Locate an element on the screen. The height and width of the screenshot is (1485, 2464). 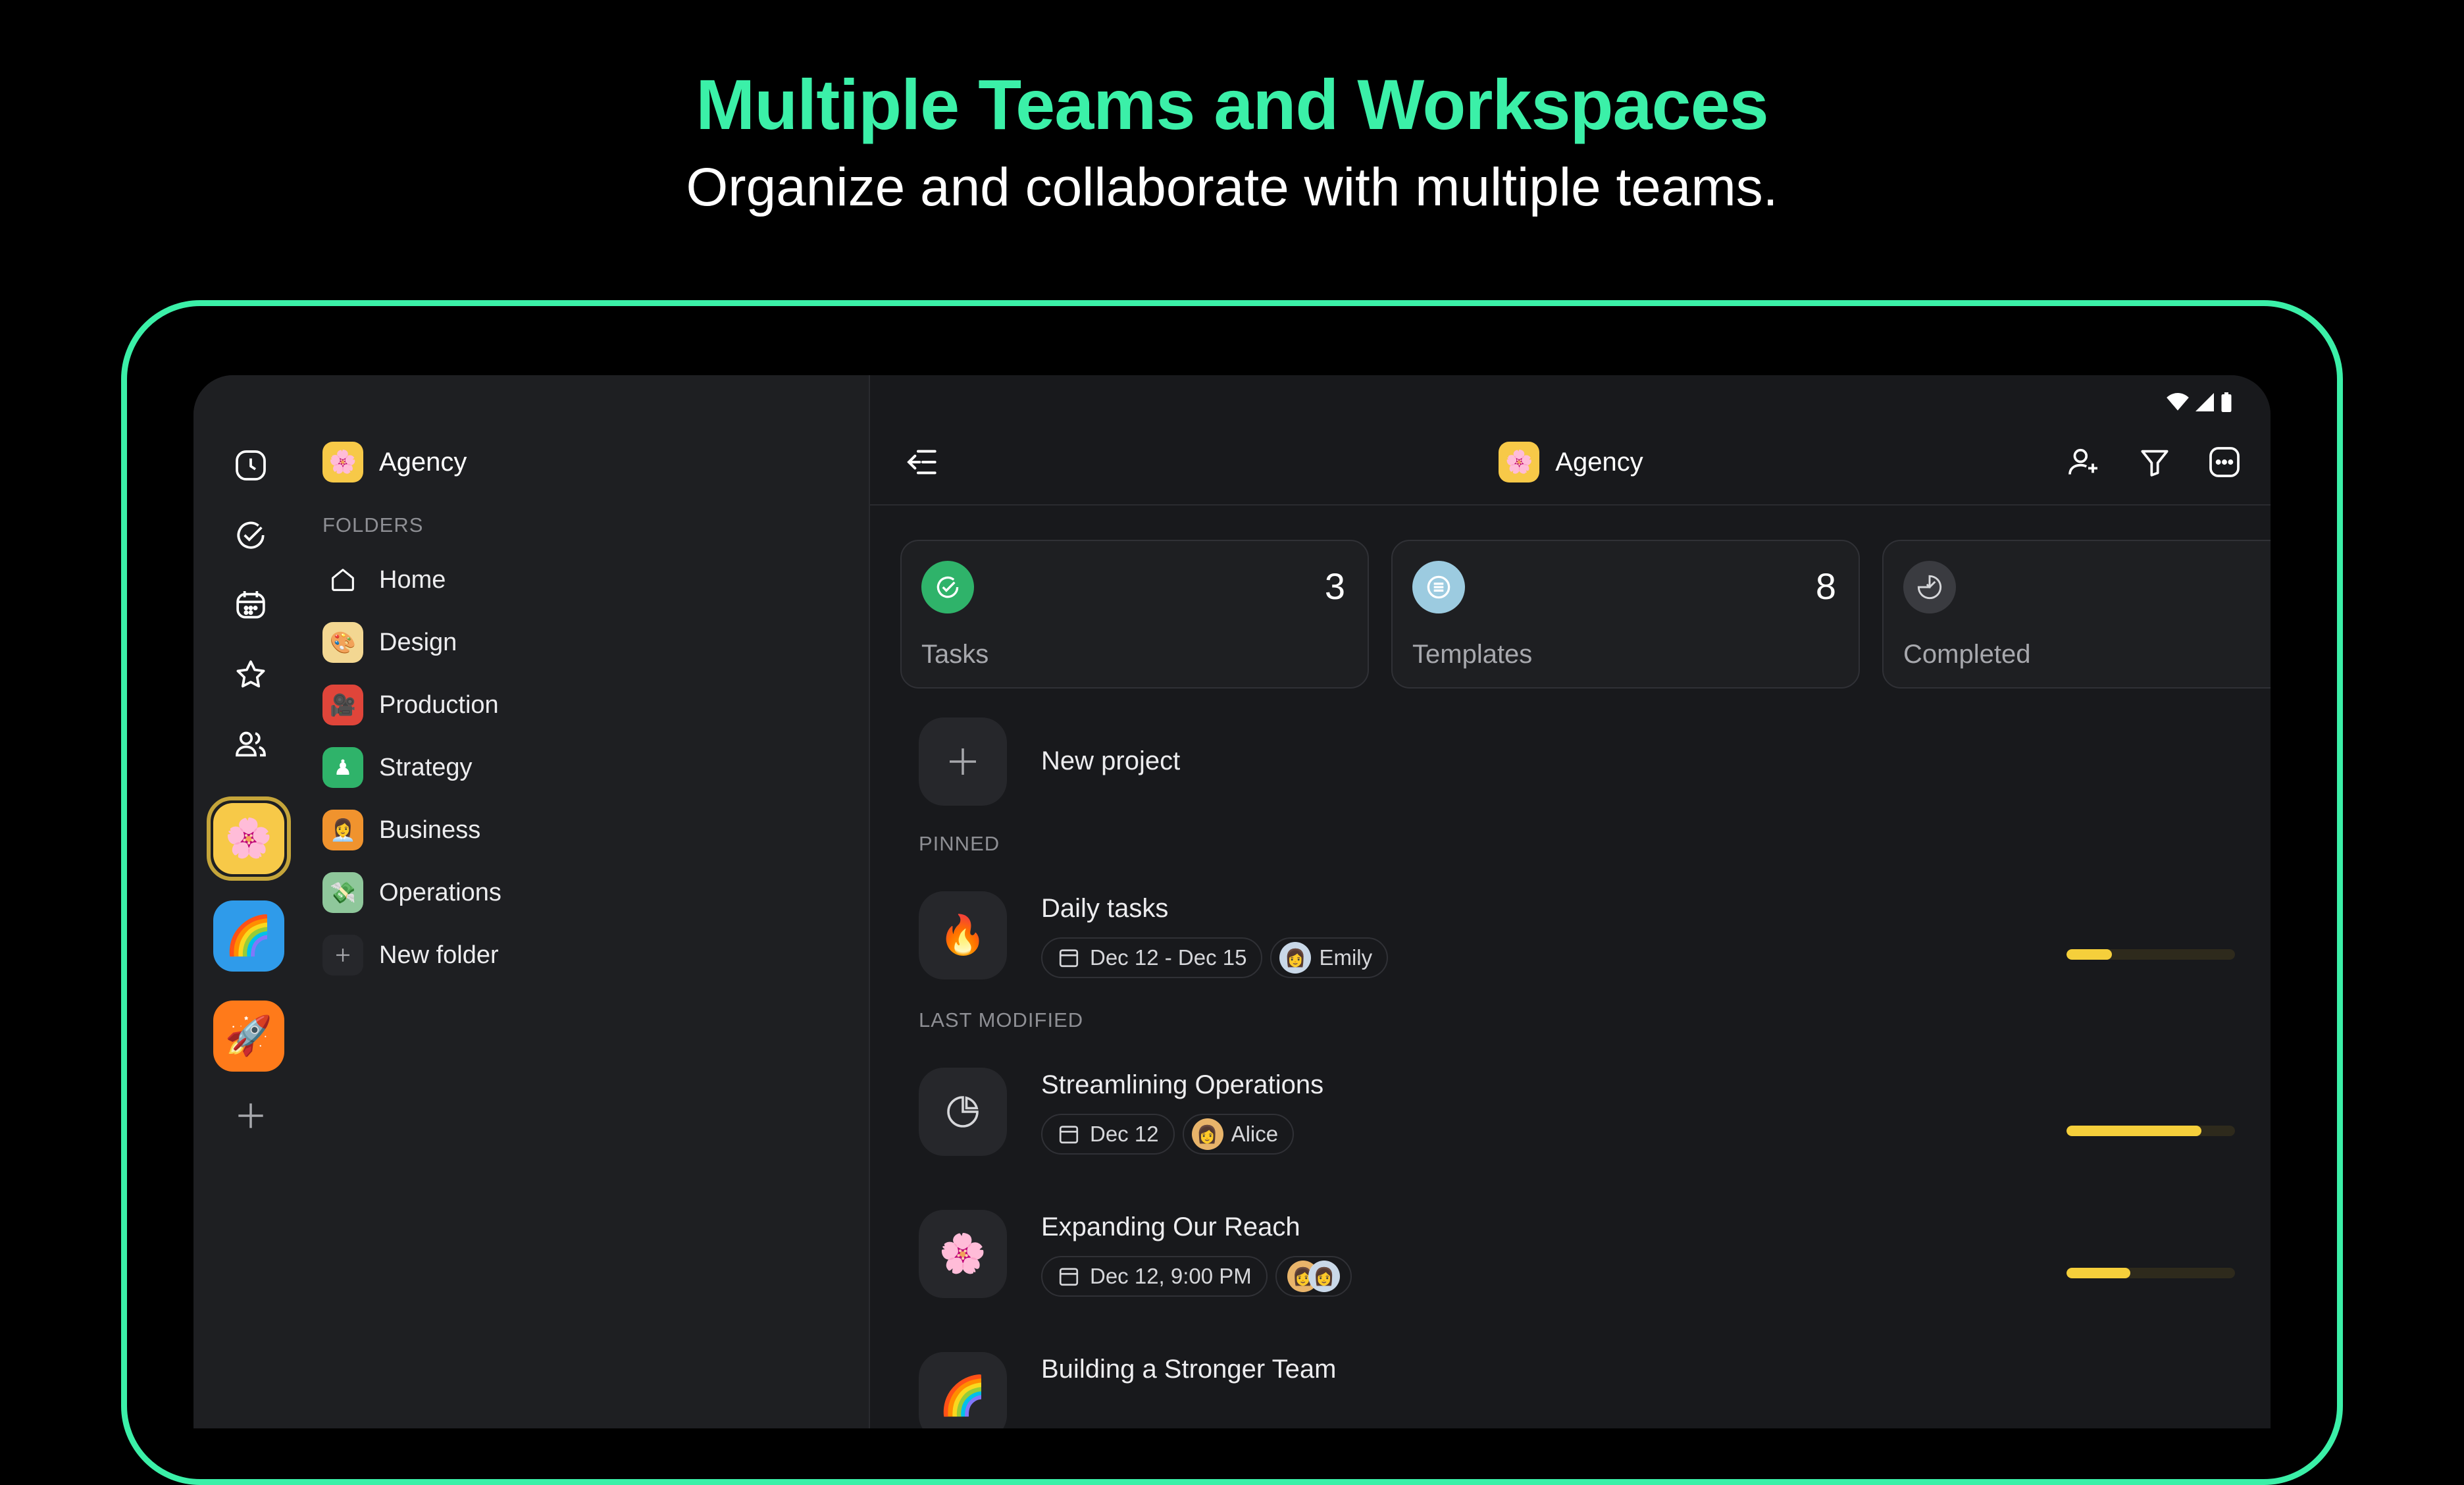
status-bar is located at coordinates (2199, 402).